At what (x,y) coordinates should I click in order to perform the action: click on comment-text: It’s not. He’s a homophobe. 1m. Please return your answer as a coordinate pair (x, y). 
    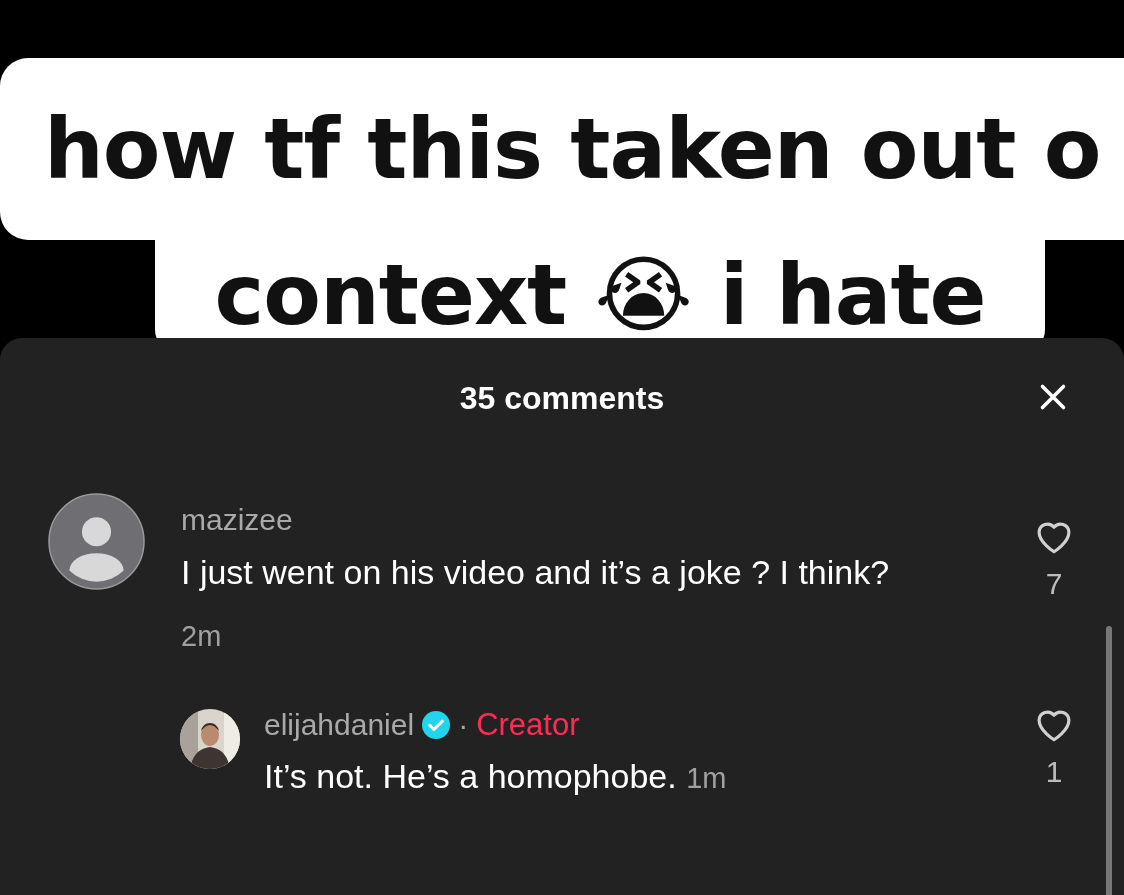
    Looking at the image, I should click on (496, 776).